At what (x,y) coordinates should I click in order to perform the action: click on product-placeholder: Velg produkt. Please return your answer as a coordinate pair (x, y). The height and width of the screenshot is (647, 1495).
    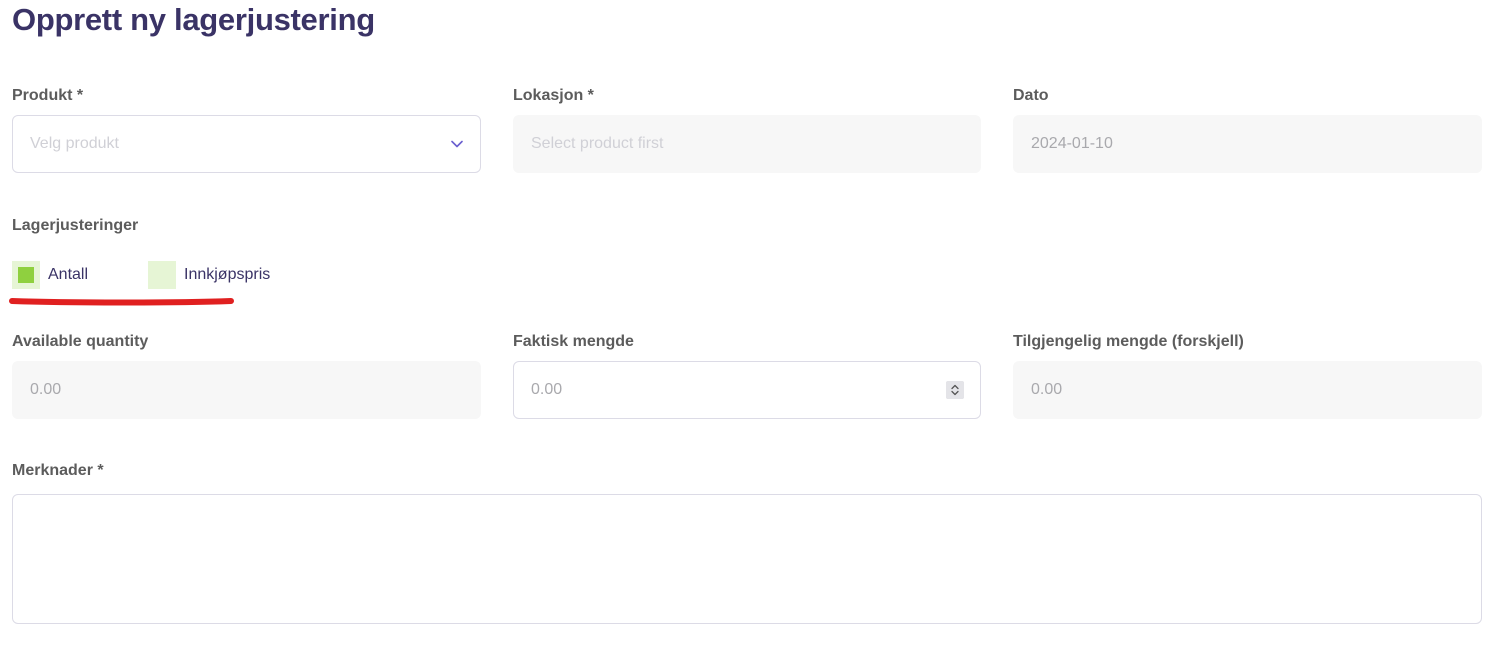
    Looking at the image, I should click on (74, 143).